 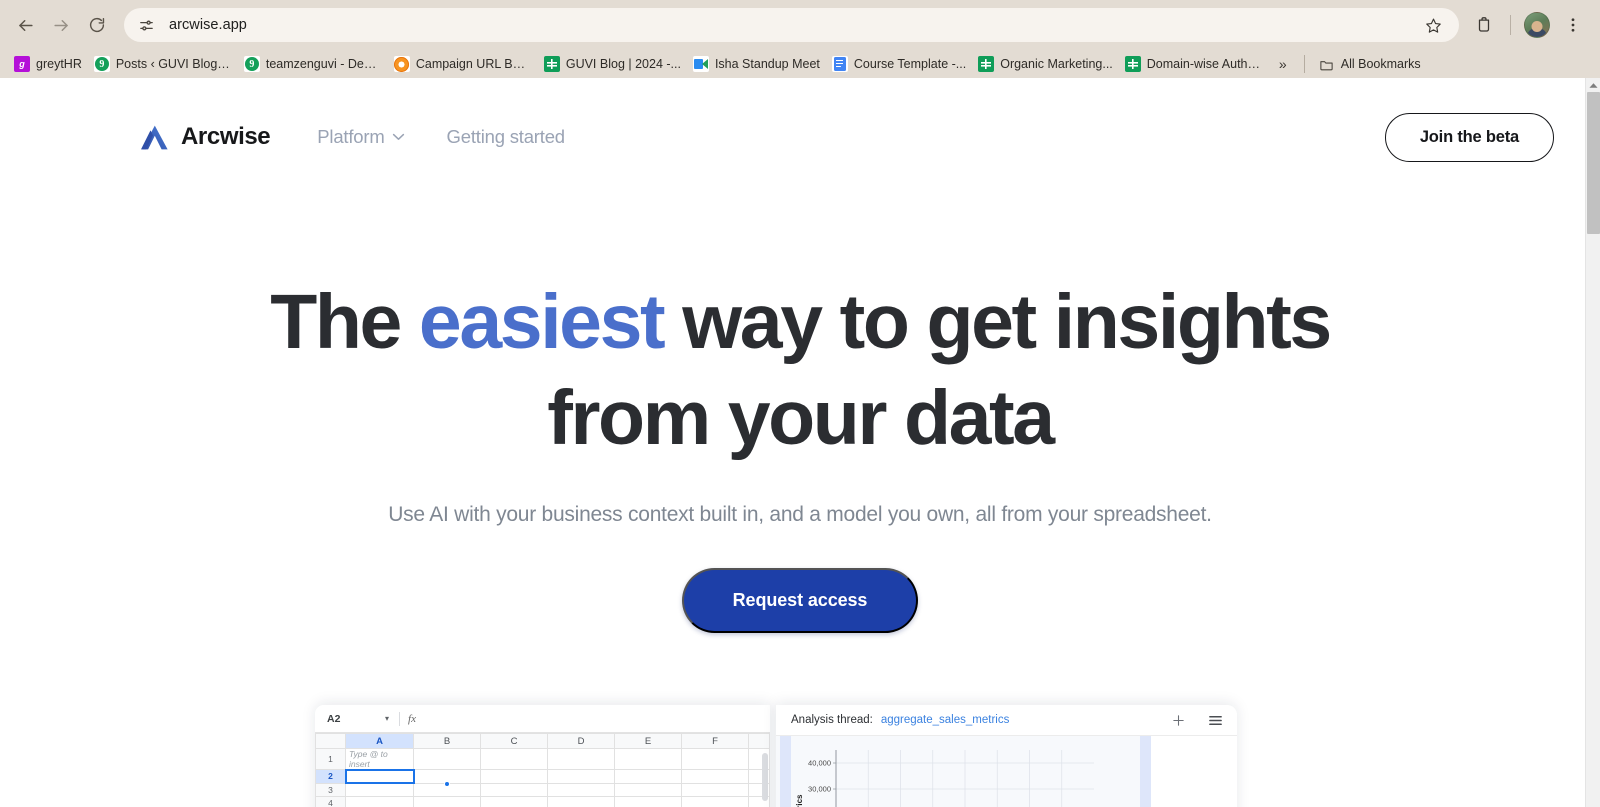 What do you see at coordinates (819, 789) in the screenshot?
I see `svg-text: 30,000` at bounding box center [819, 789].